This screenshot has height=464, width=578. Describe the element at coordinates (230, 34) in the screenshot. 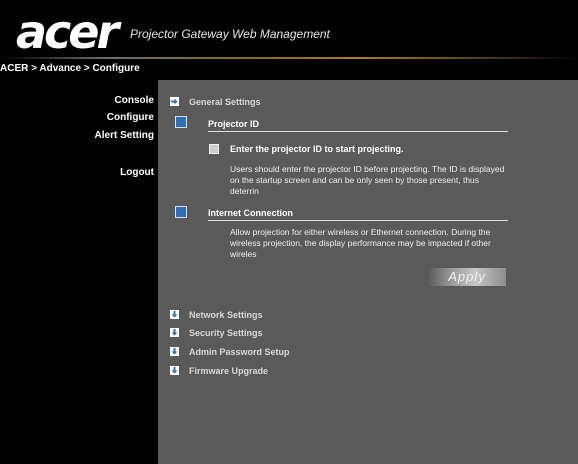

I see `product-title: Projector Gateway Web Management` at that location.